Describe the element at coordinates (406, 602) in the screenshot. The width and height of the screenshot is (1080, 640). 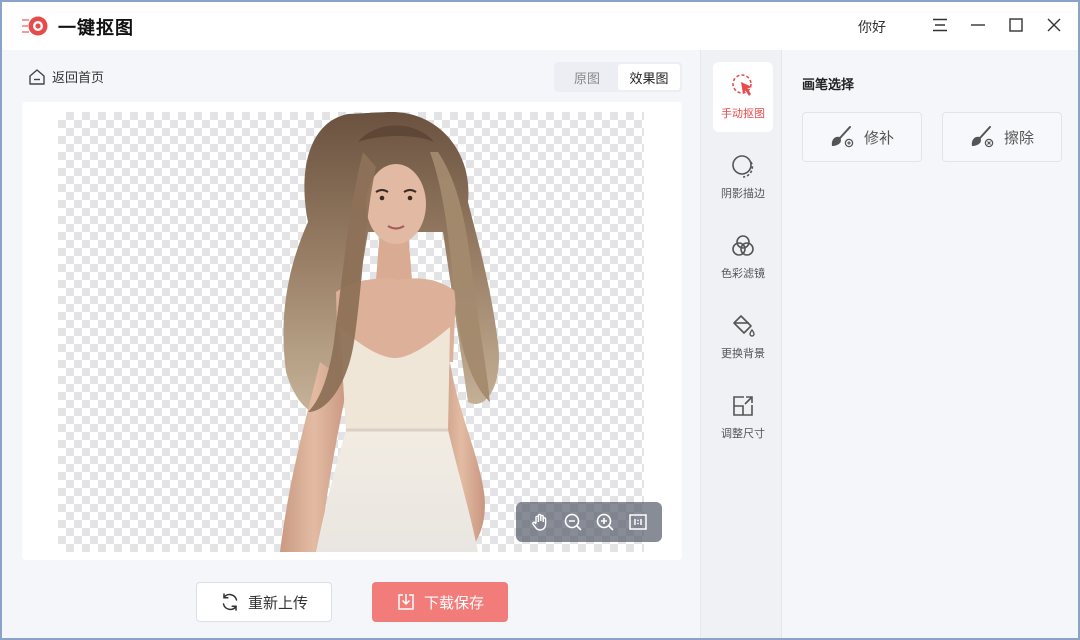
I see `download-icon` at that location.